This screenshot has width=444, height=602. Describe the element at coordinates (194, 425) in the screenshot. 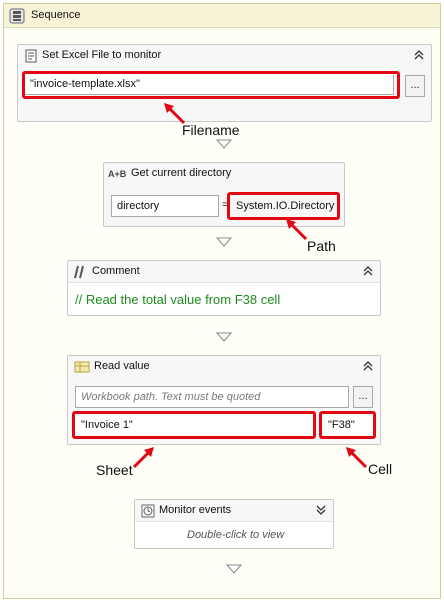

I see `sheet-highlight` at that location.